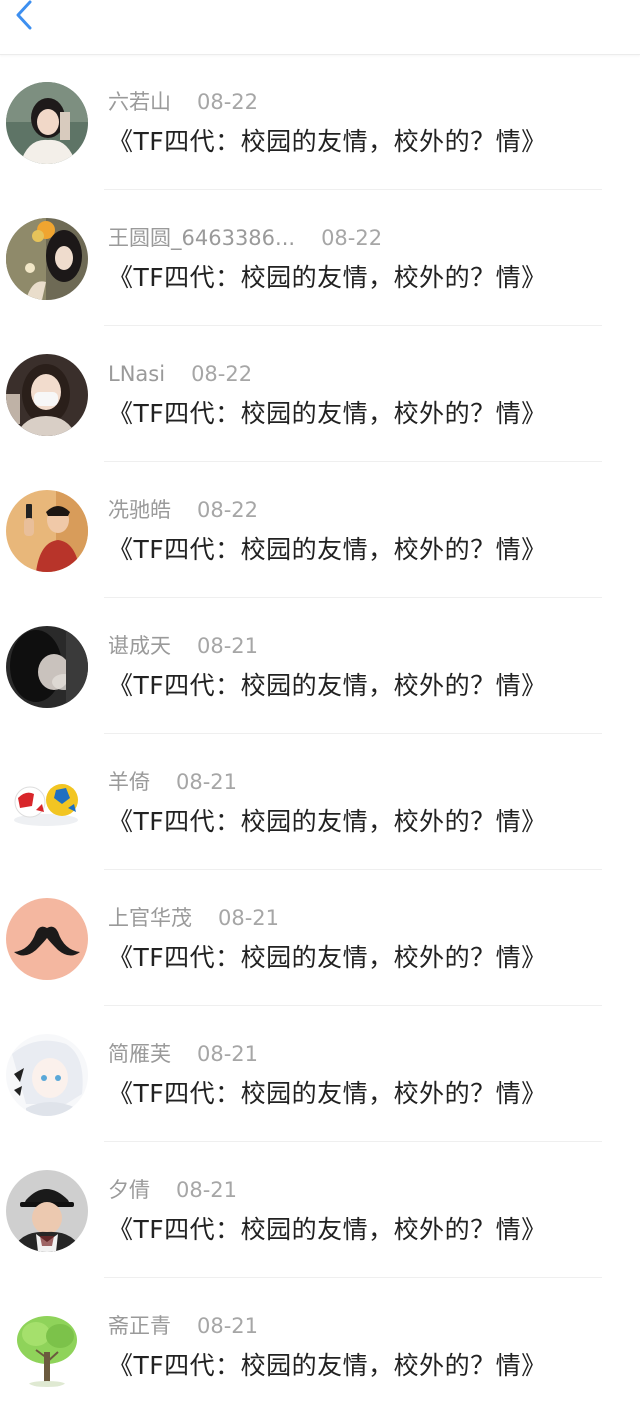 The height and width of the screenshot is (1414, 640). Describe the element at coordinates (139, 1326) in the screenshot. I see `username: 斋正青` at that location.